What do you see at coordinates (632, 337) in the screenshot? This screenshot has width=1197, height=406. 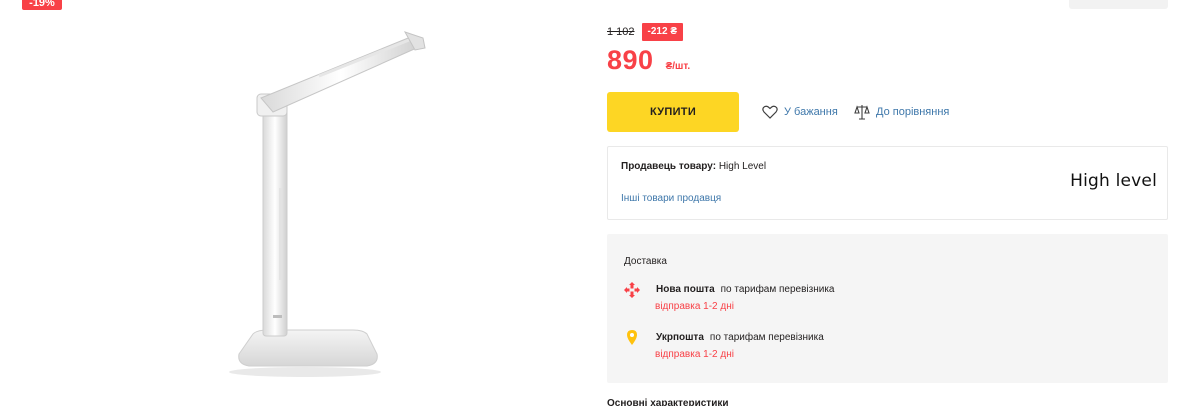 I see `ukrposhta-icon` at bounding box center [632, 337].